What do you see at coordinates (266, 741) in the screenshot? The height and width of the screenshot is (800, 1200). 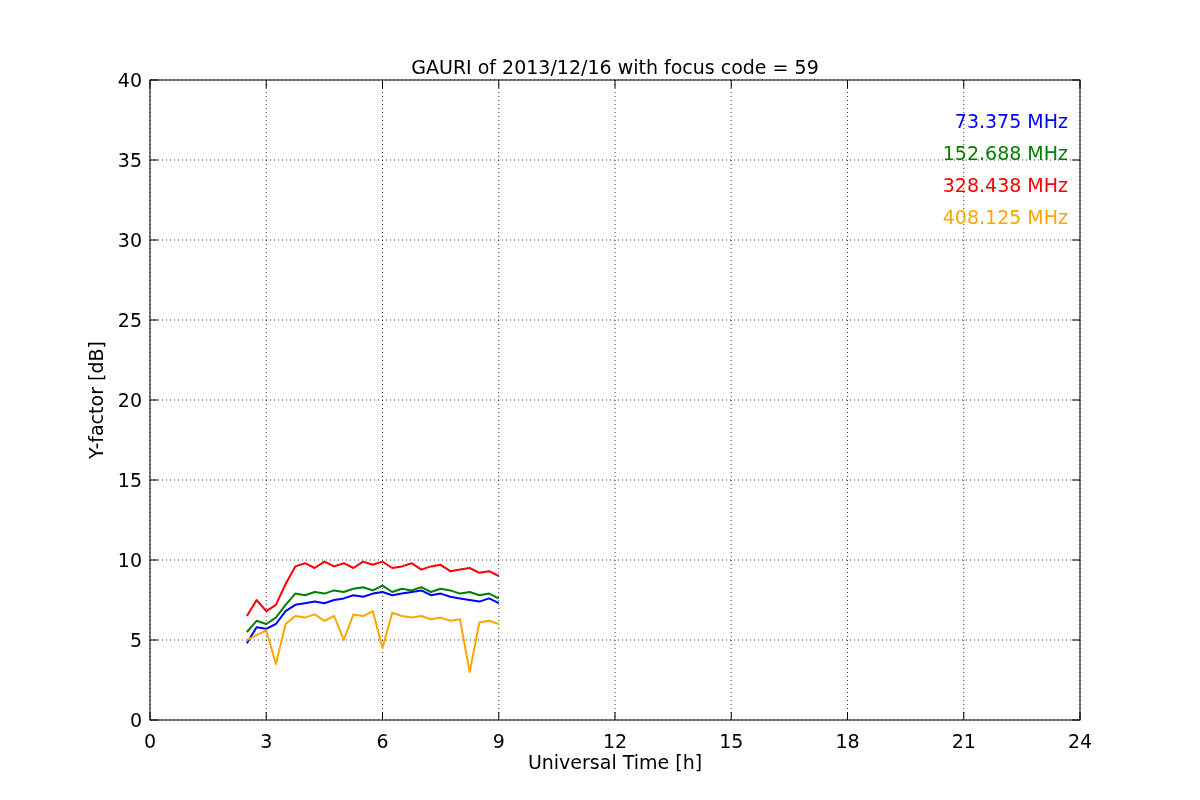 I see `x-tick-label: 3` at bounding box center [266, 741].